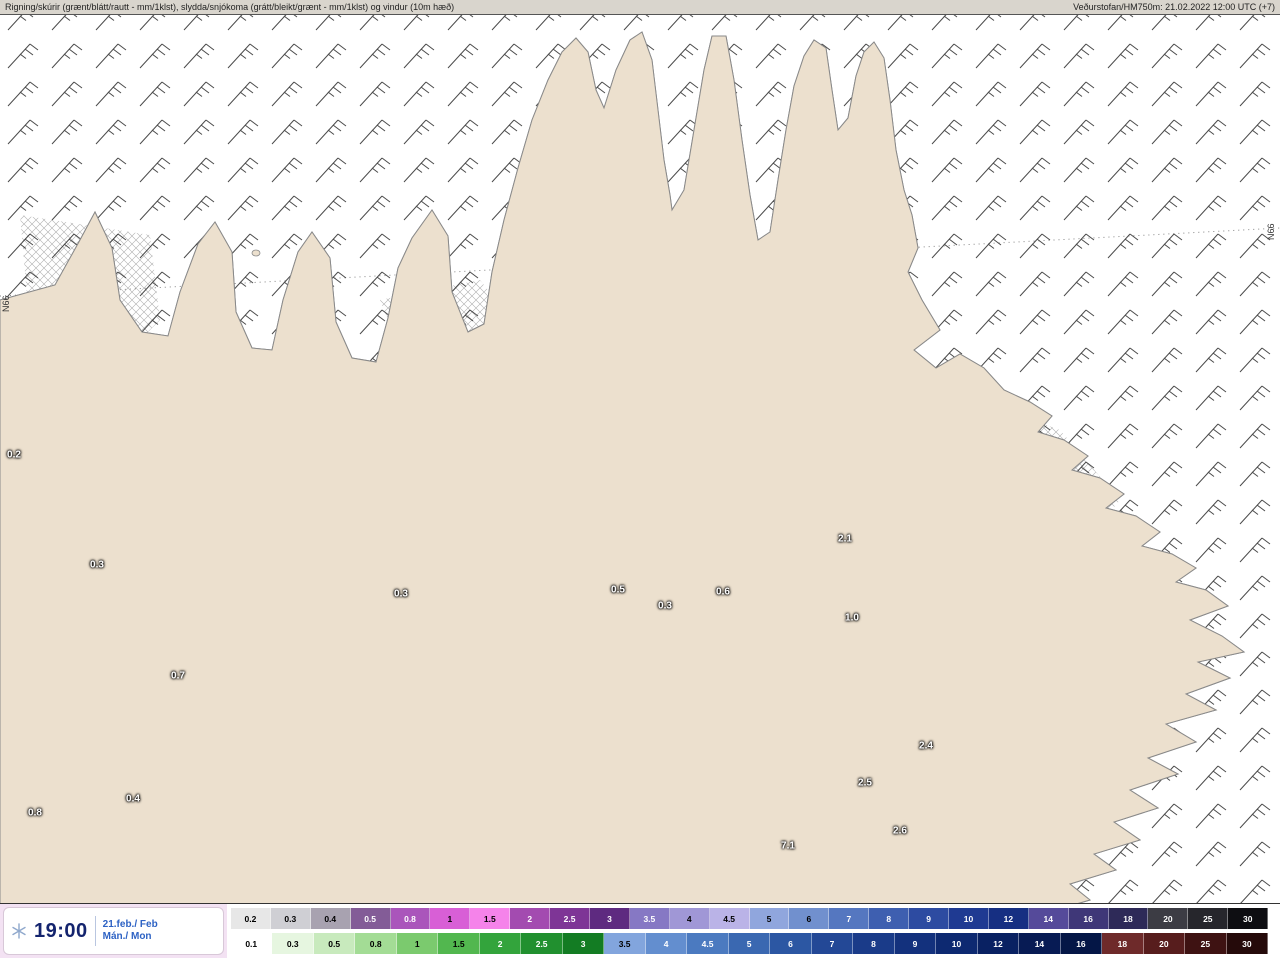 This screenshot has width=1280, height=958. What do you see at coordinates (1271, 231) in the screenshot?
I see `latitude-label-right: N66` at bounding box center [1271, 231].